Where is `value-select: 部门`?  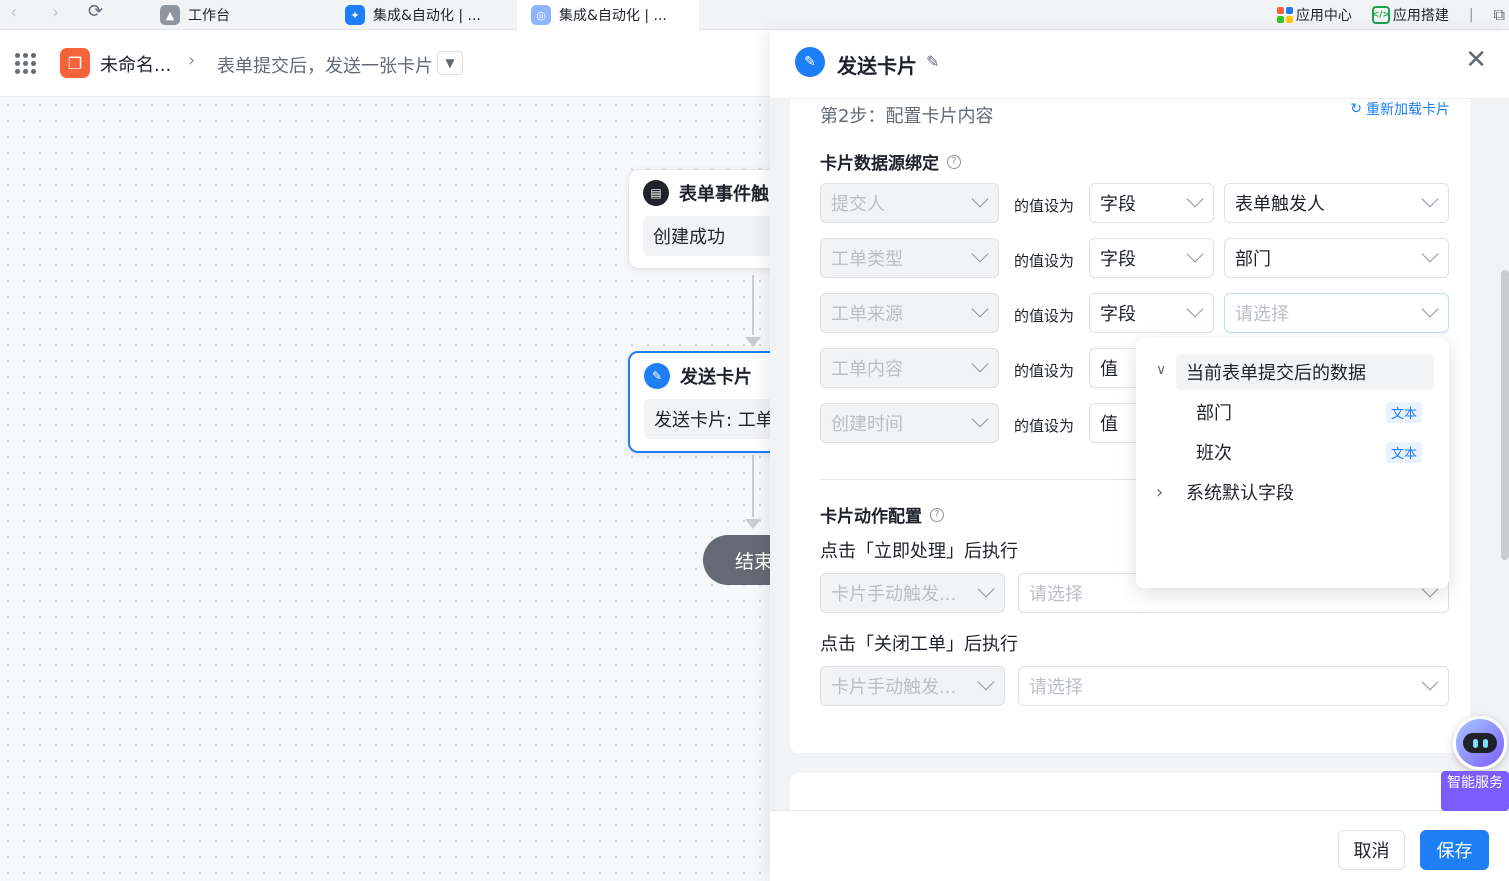
value-select: 部门 is located at coordinates (1336, 258).